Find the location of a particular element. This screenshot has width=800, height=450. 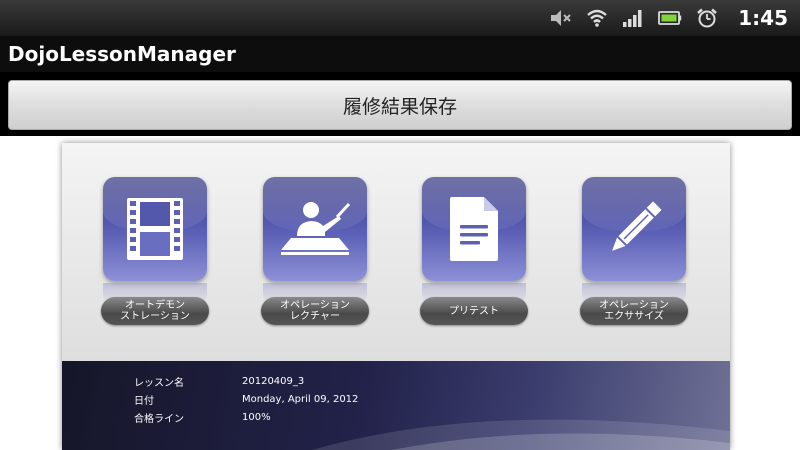

document-icon is located at coordinates (474, 229).